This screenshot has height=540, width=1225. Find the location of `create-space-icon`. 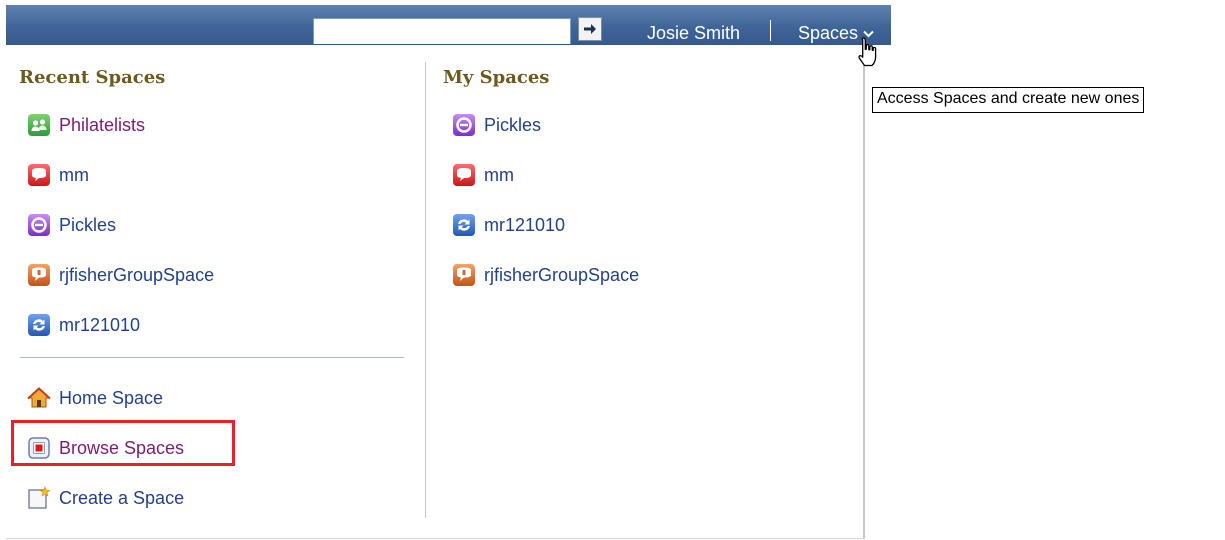

create-space-icon is located at coordinates (39, 497).